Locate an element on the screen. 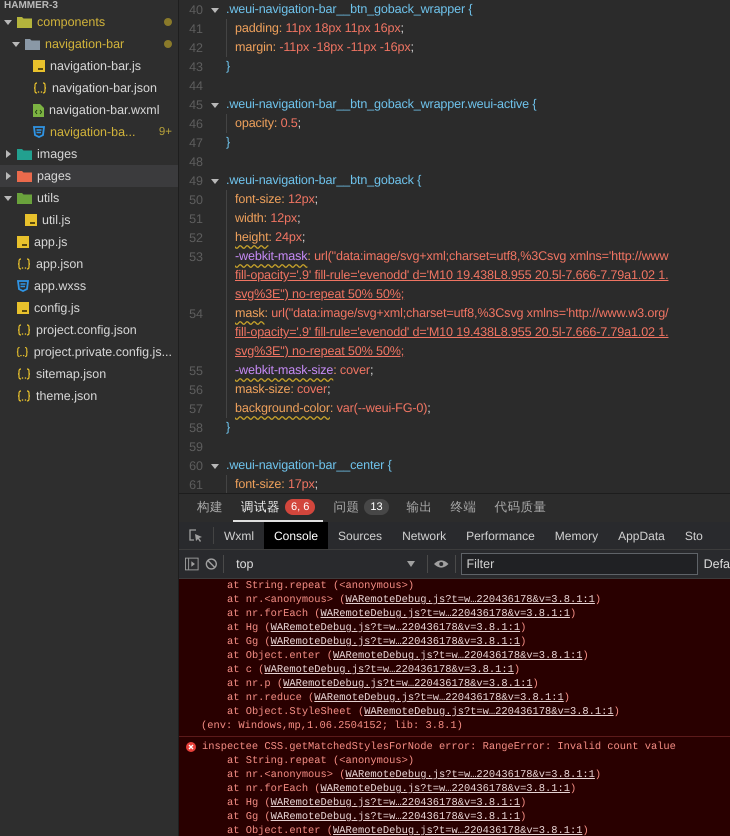  code-line: .weui-navigation-bar__btn_goback_wrapper { is located at coordinates (349, 9).